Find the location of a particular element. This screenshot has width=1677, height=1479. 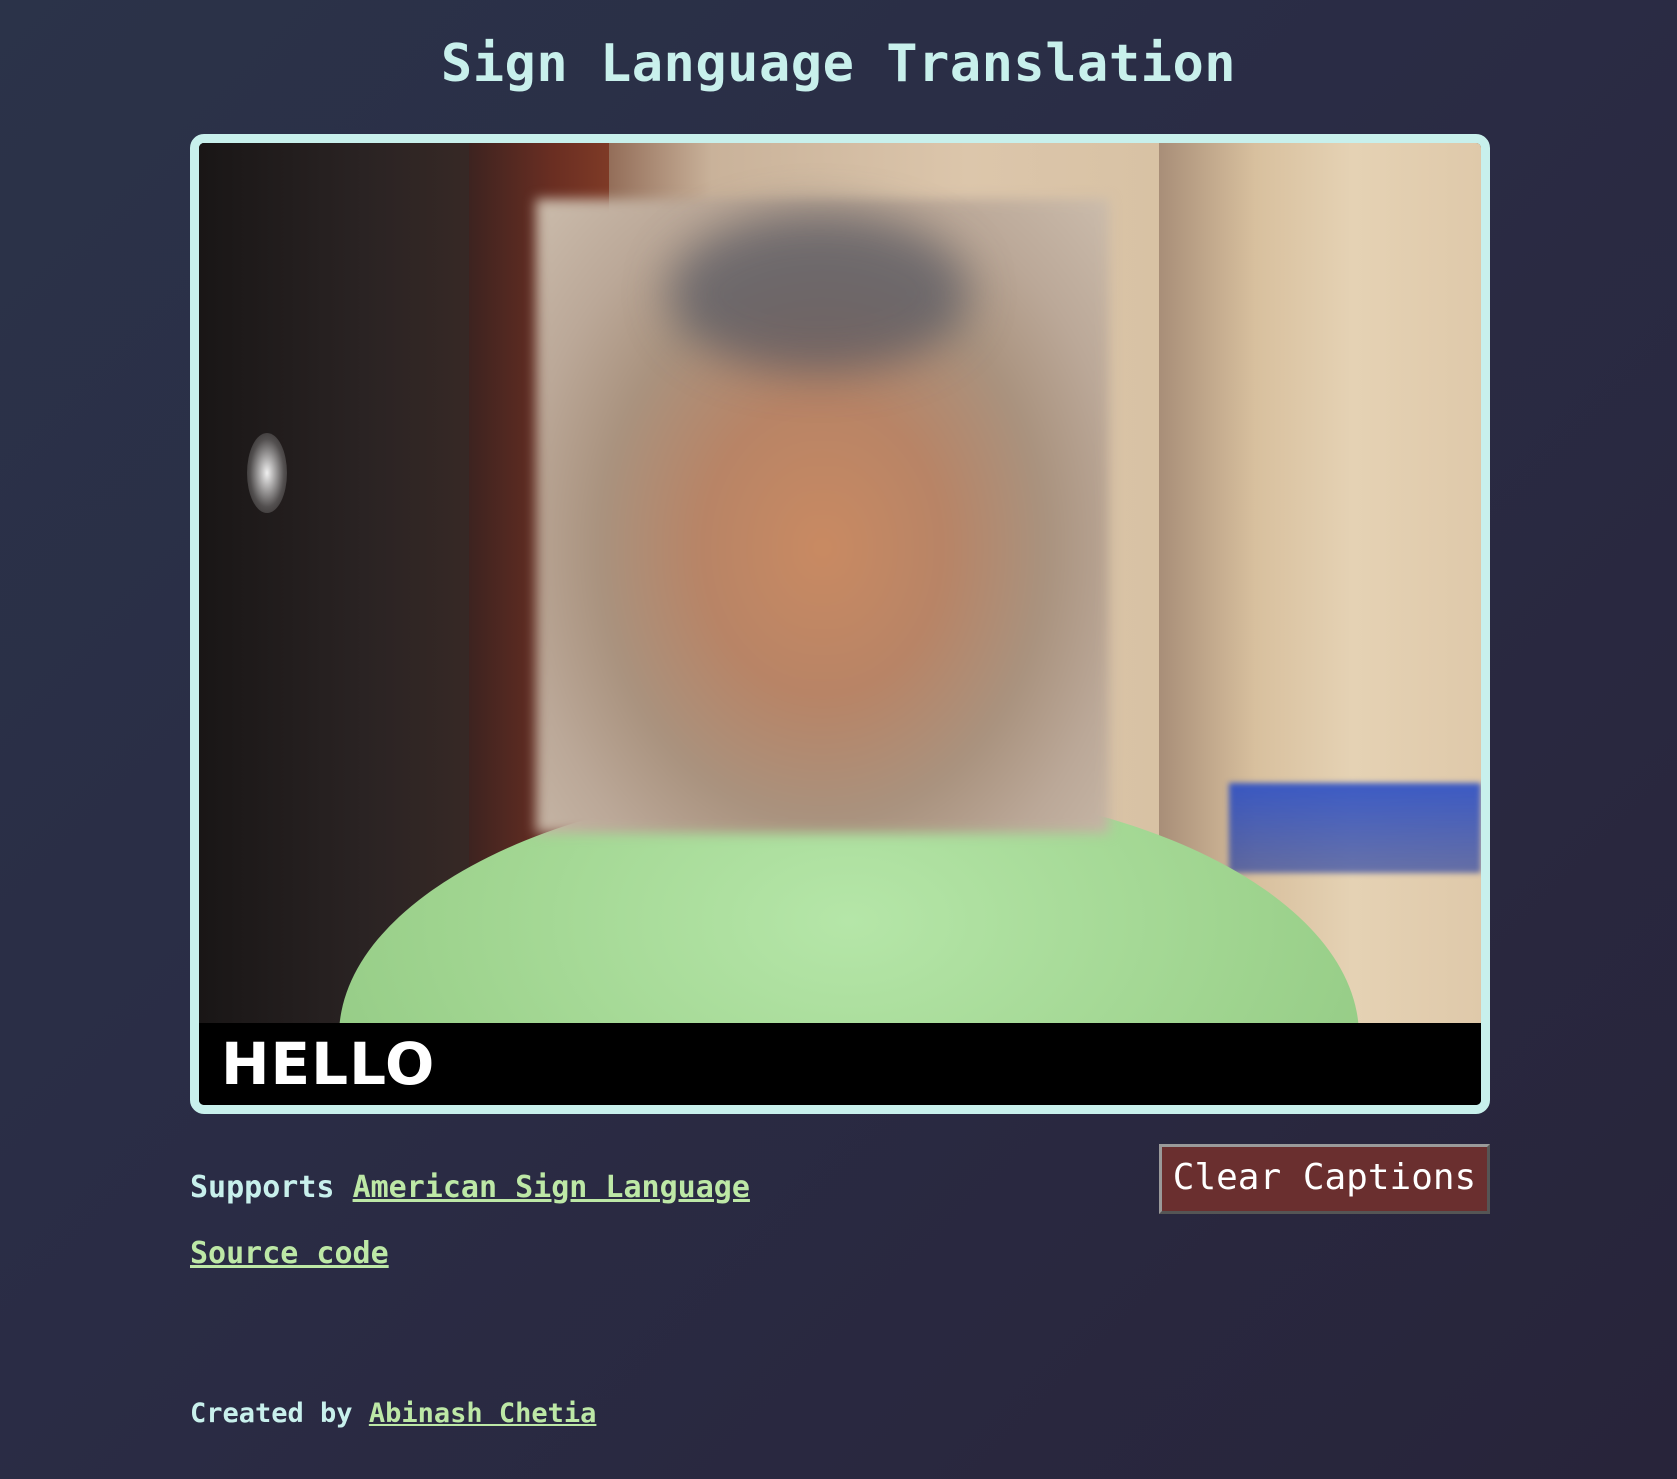

american-sign-language-link: American Sign Language is located at coordinates (551, 1187).